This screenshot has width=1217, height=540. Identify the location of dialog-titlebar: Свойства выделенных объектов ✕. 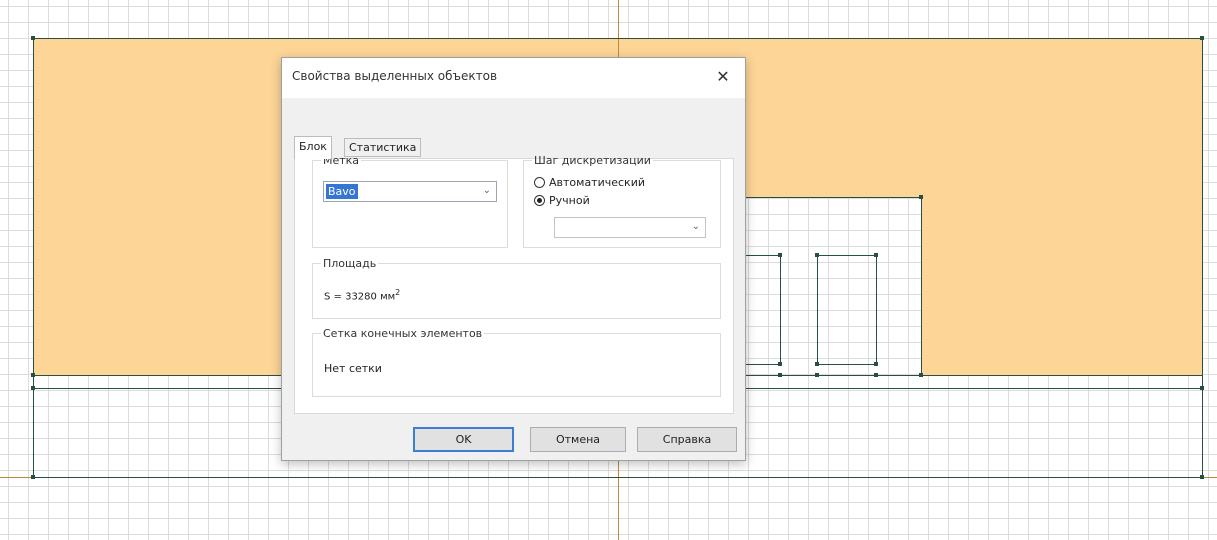
(513, 78).